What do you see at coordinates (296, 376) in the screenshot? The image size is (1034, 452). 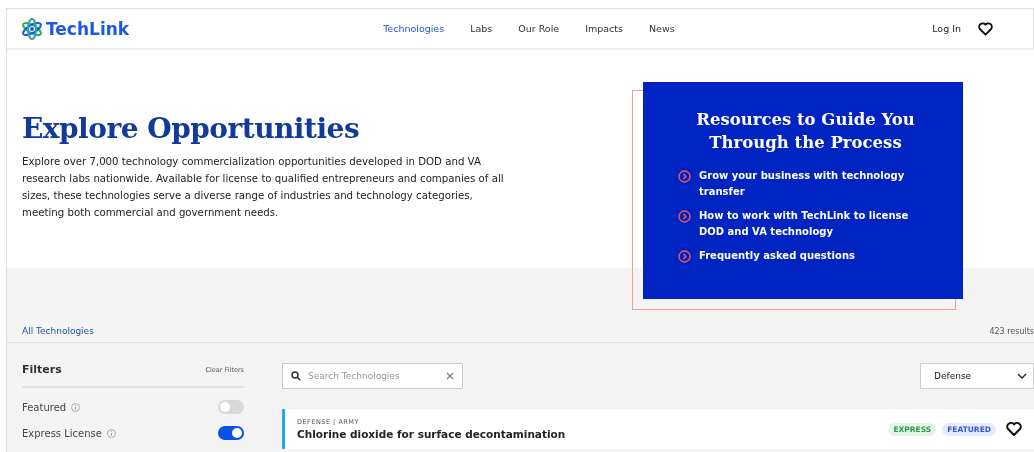 I see `search-icon` at bounding box center [296, 376].